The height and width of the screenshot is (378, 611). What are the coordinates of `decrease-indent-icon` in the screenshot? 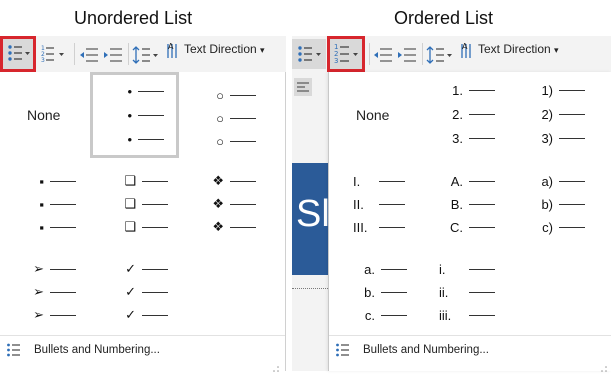 It's located at (89, 55).